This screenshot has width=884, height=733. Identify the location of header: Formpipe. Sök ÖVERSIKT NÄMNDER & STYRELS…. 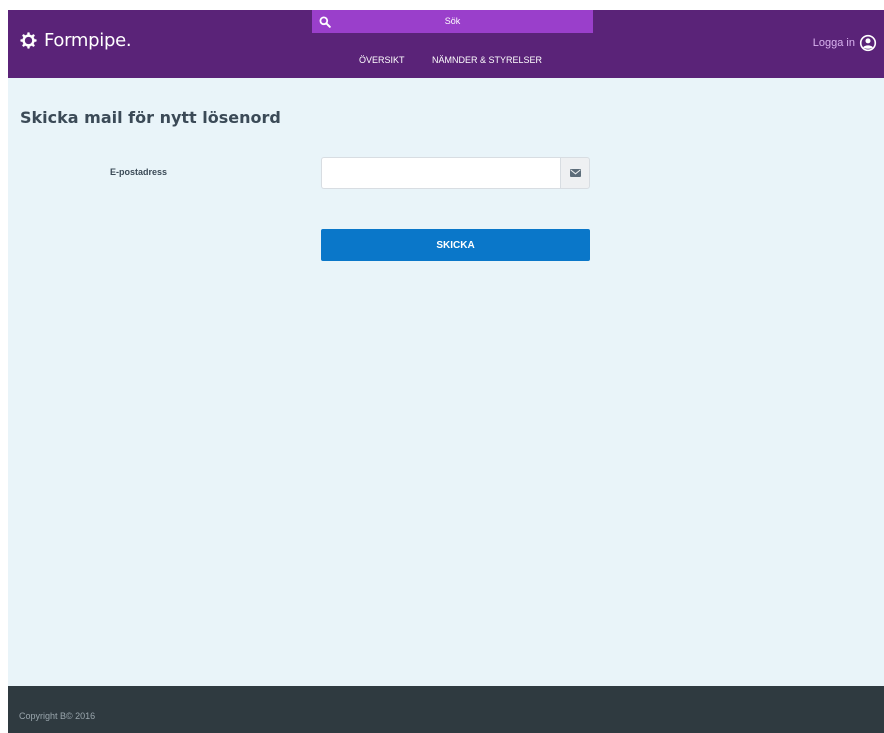
(446, 44).